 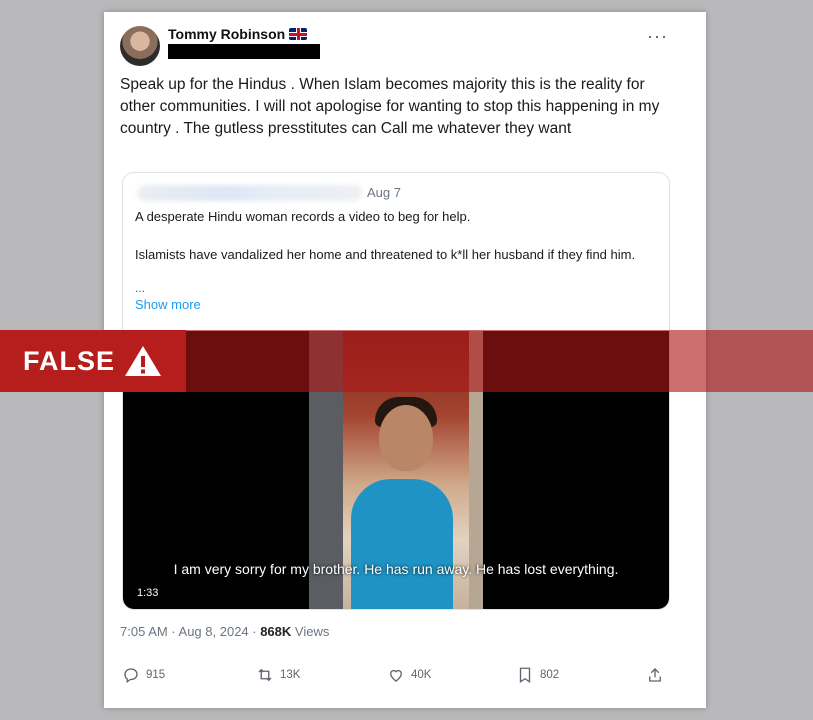 What do you see at coordinates (227, 34) in the screenshot?
I see `author-name-text: Tommy Robinson` at bounding box center [227, 34].